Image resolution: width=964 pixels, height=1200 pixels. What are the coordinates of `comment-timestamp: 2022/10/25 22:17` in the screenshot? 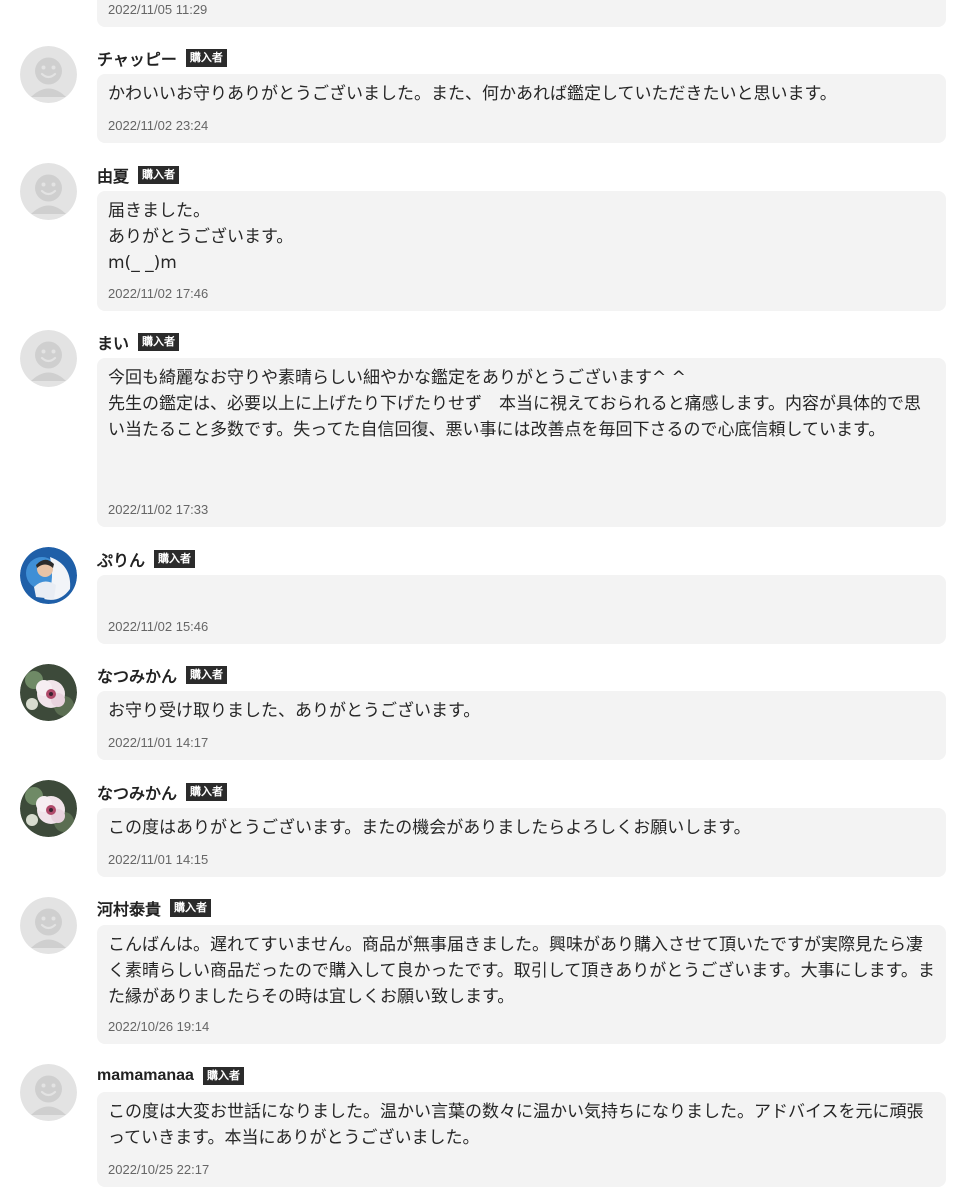 It's located at (159, 1169).